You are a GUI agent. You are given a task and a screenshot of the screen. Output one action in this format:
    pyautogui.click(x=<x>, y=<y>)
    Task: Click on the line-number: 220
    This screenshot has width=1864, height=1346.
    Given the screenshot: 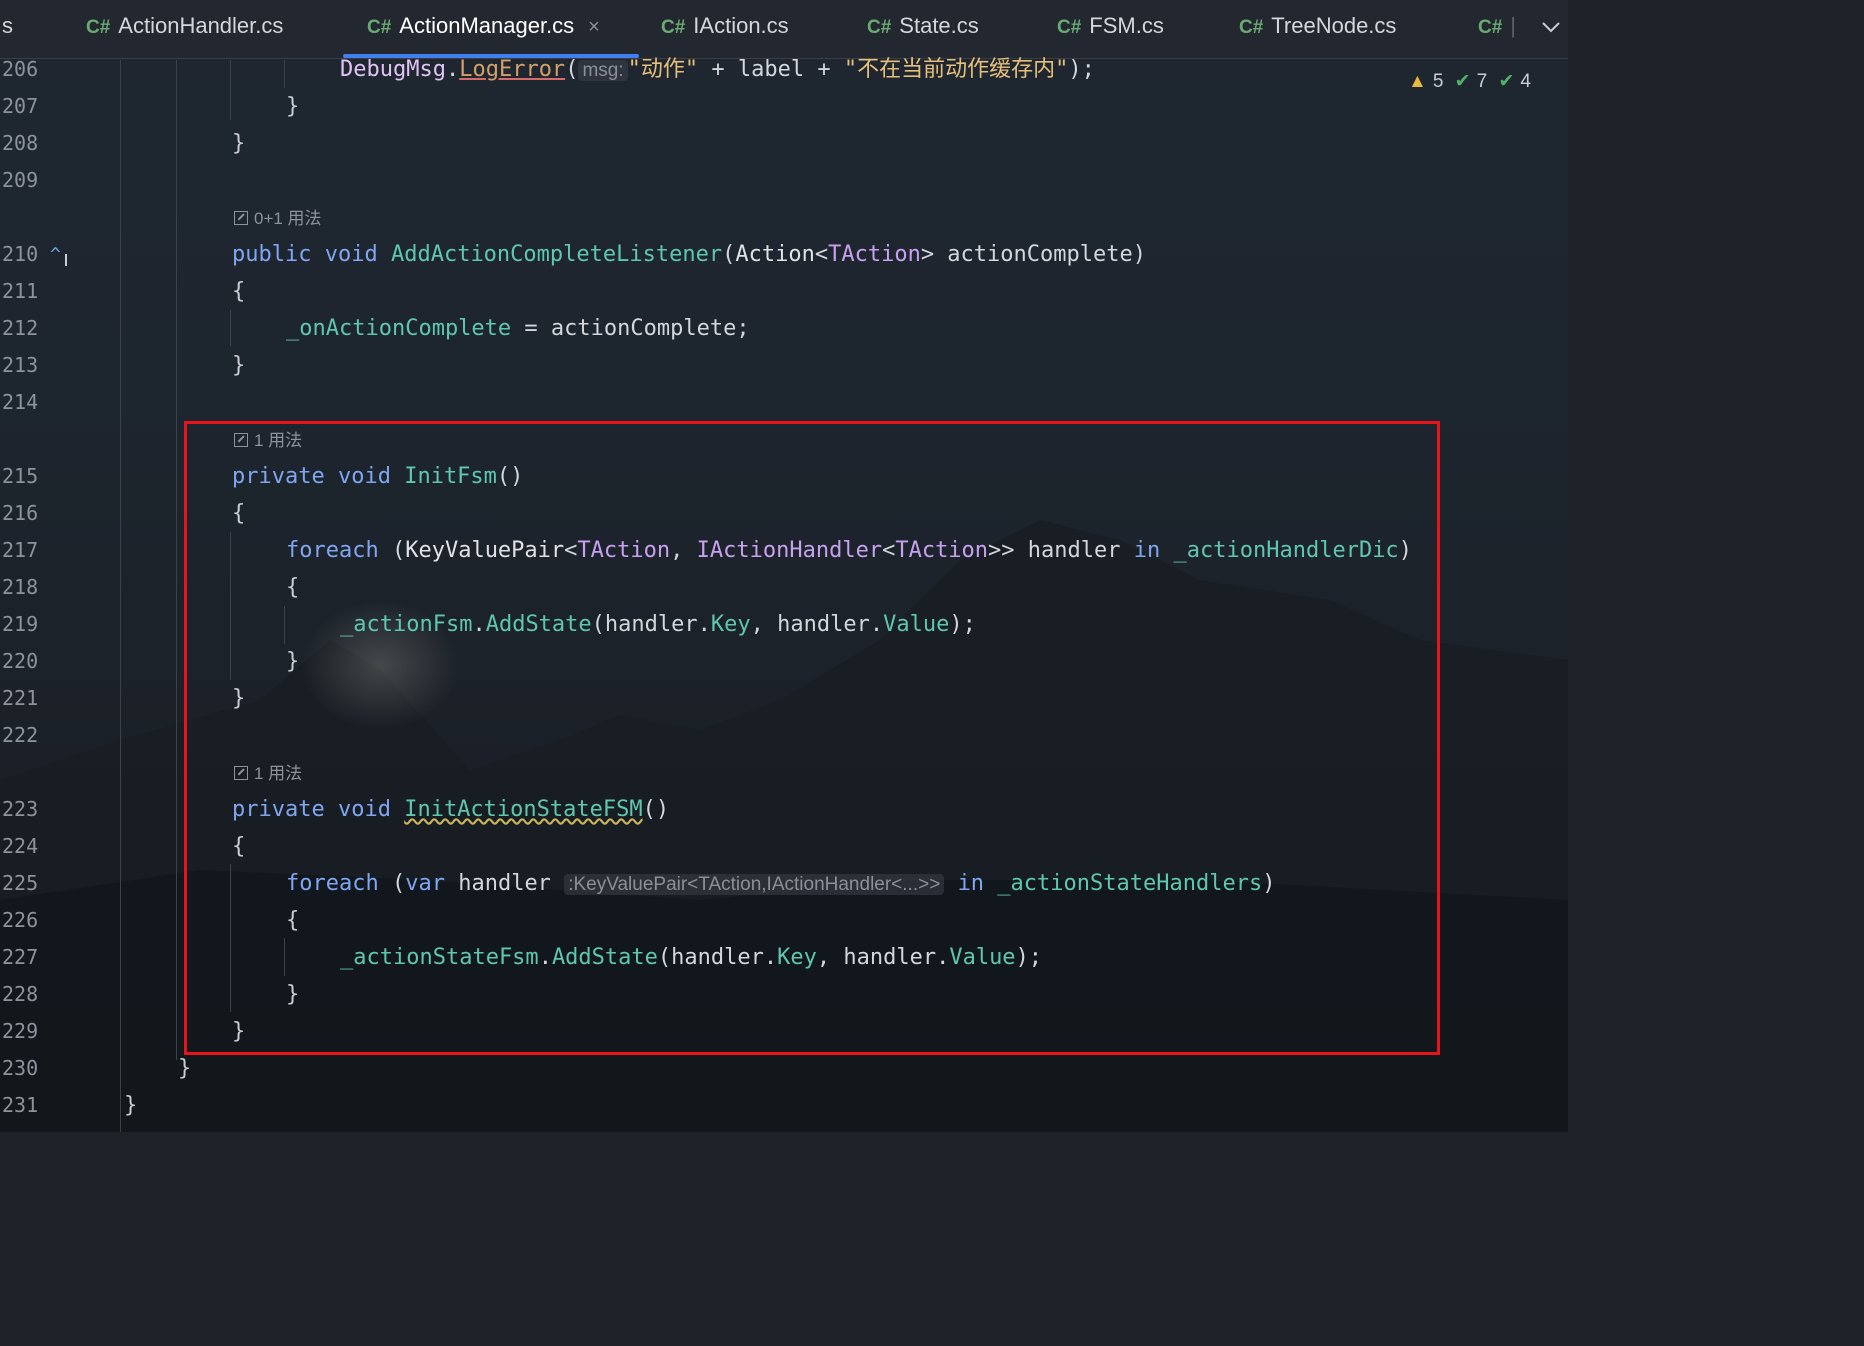 What is the action you would take?
    pyautogui.click(x=20, y=661)
    